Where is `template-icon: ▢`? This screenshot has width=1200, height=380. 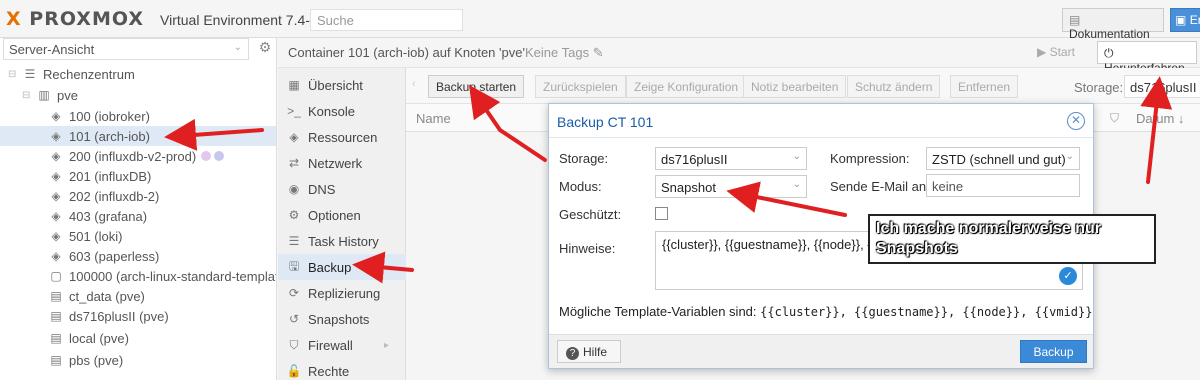 template-icon: ▢ is located at coordinates (56, 276).